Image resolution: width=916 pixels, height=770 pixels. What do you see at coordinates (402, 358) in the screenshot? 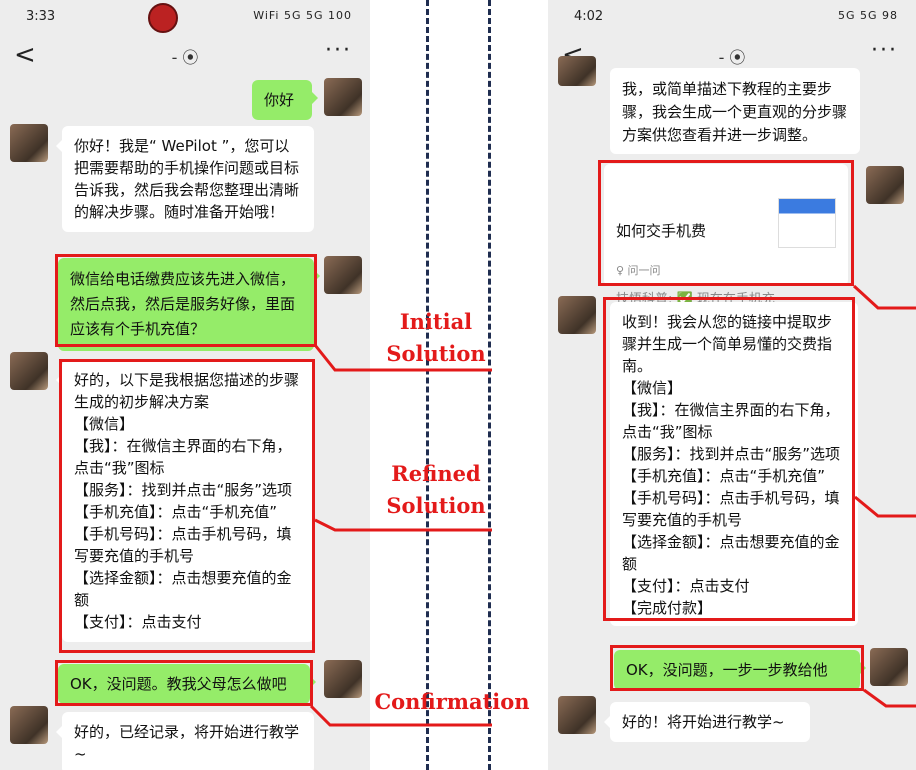
I see `initial-connector` at bounding box center [402, 358].